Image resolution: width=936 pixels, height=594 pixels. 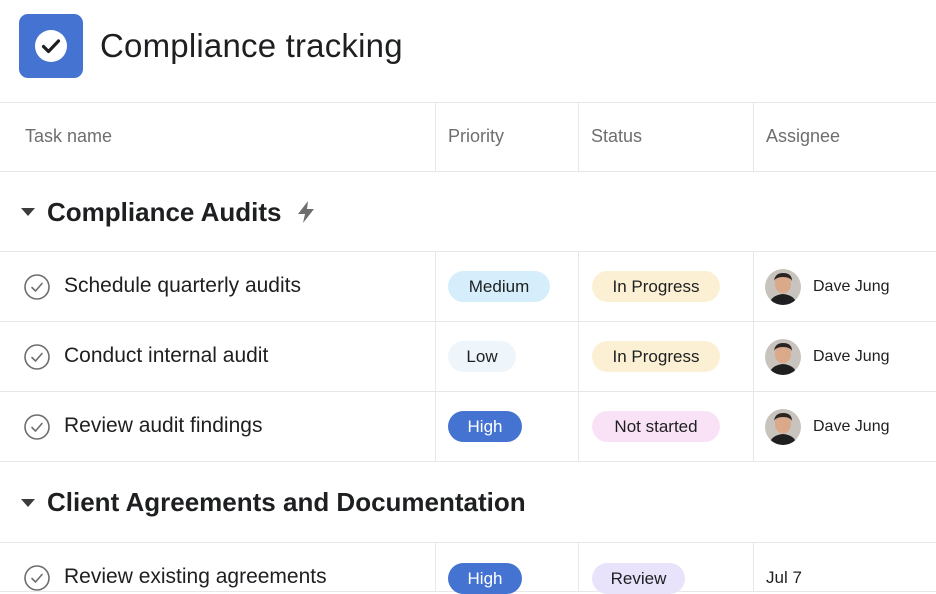 I want to click on task-name: Conduct internal audit, so click(x=166, y=356).